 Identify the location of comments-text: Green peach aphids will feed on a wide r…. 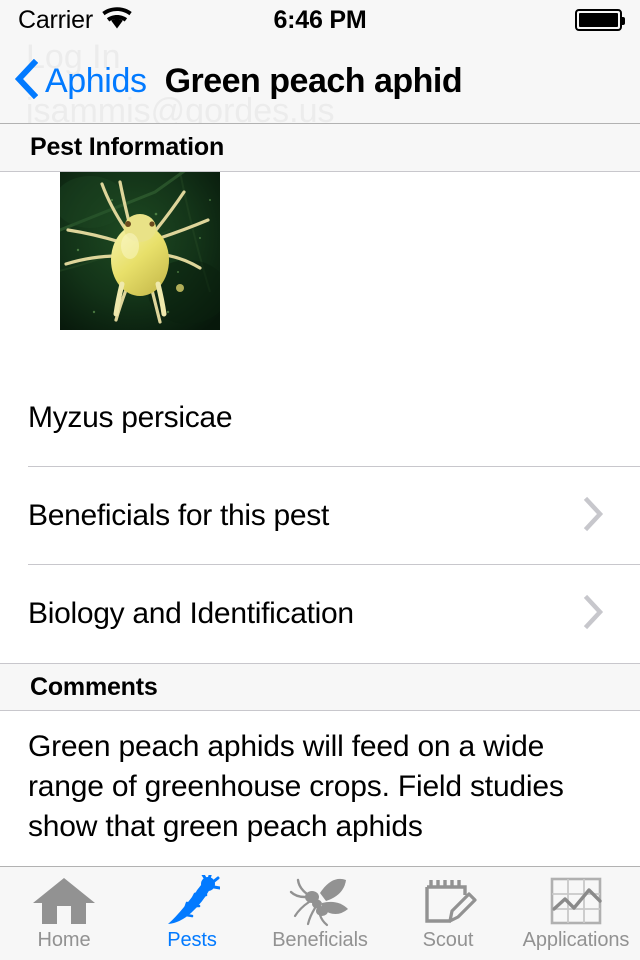
(296, 786).